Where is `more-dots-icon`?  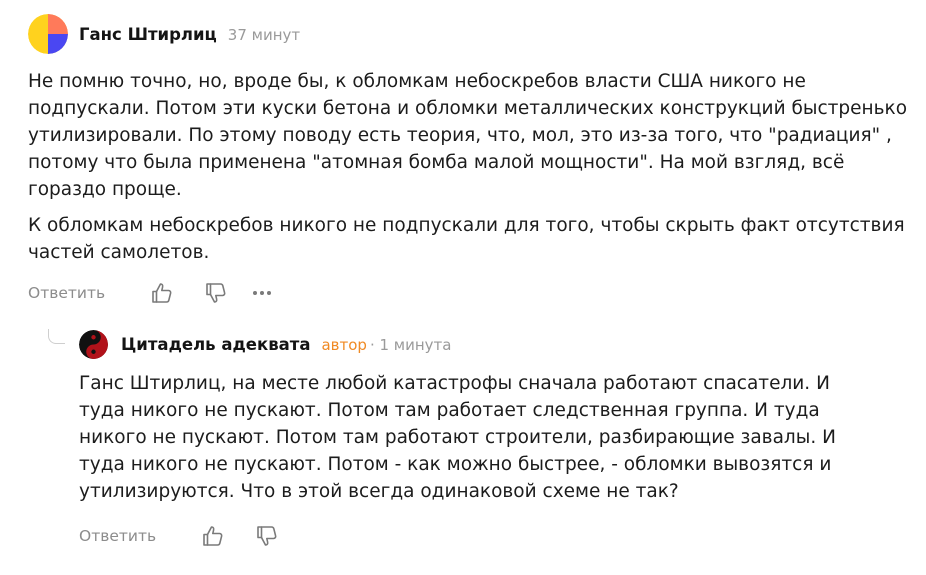
more-dots-icon is located at coordinates (262, 293).